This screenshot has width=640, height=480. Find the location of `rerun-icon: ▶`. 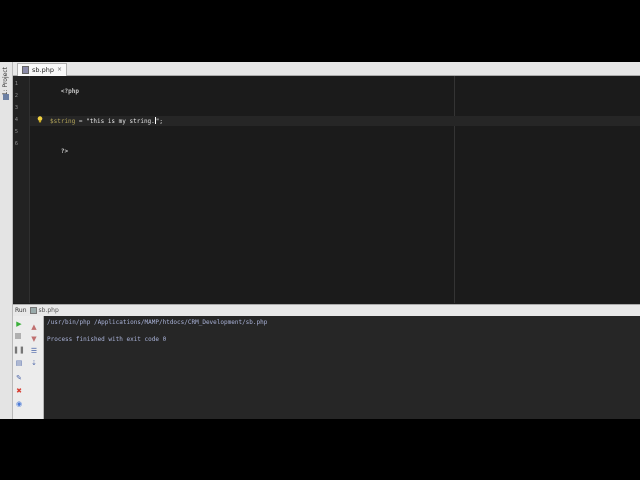

rerun-icon: ▶ is located at coordinates (19, 324).